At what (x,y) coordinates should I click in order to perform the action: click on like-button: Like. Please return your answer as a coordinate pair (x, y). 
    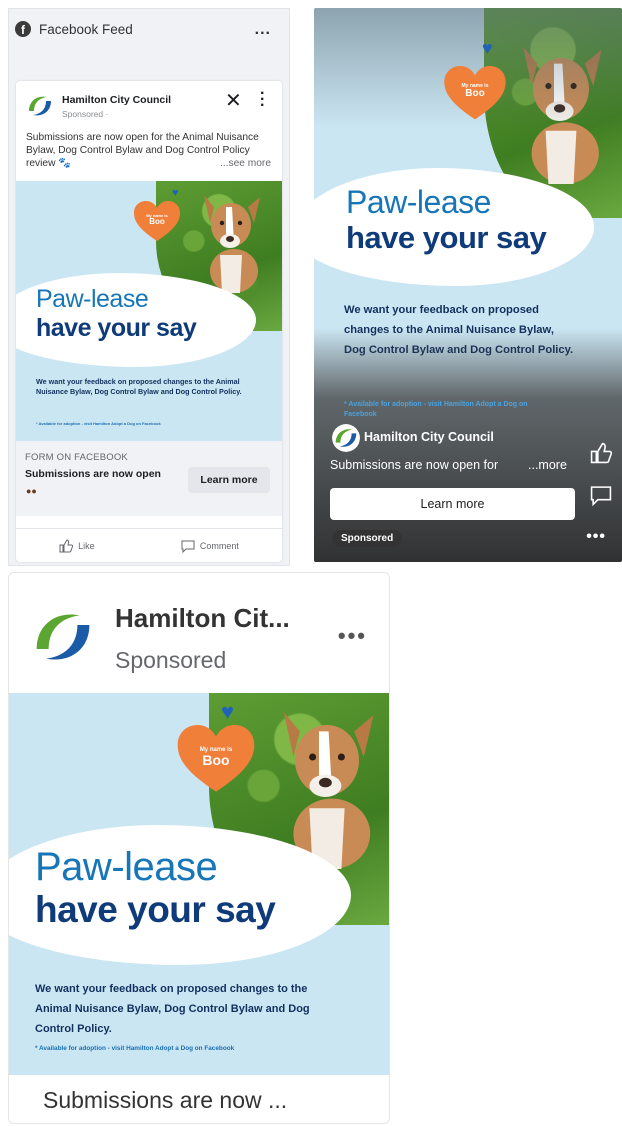
    Looking at the image, I should click on (77, 545).